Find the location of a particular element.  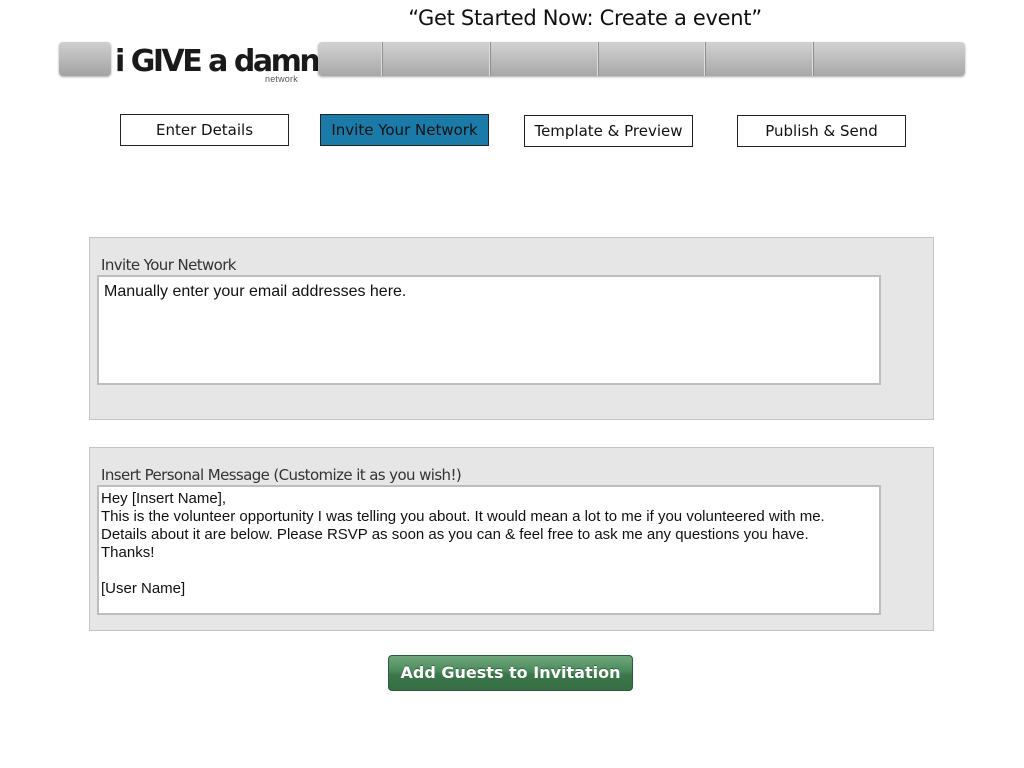

page-title: “Get Started Now: Create a event” is located at coordinates (585, 18).